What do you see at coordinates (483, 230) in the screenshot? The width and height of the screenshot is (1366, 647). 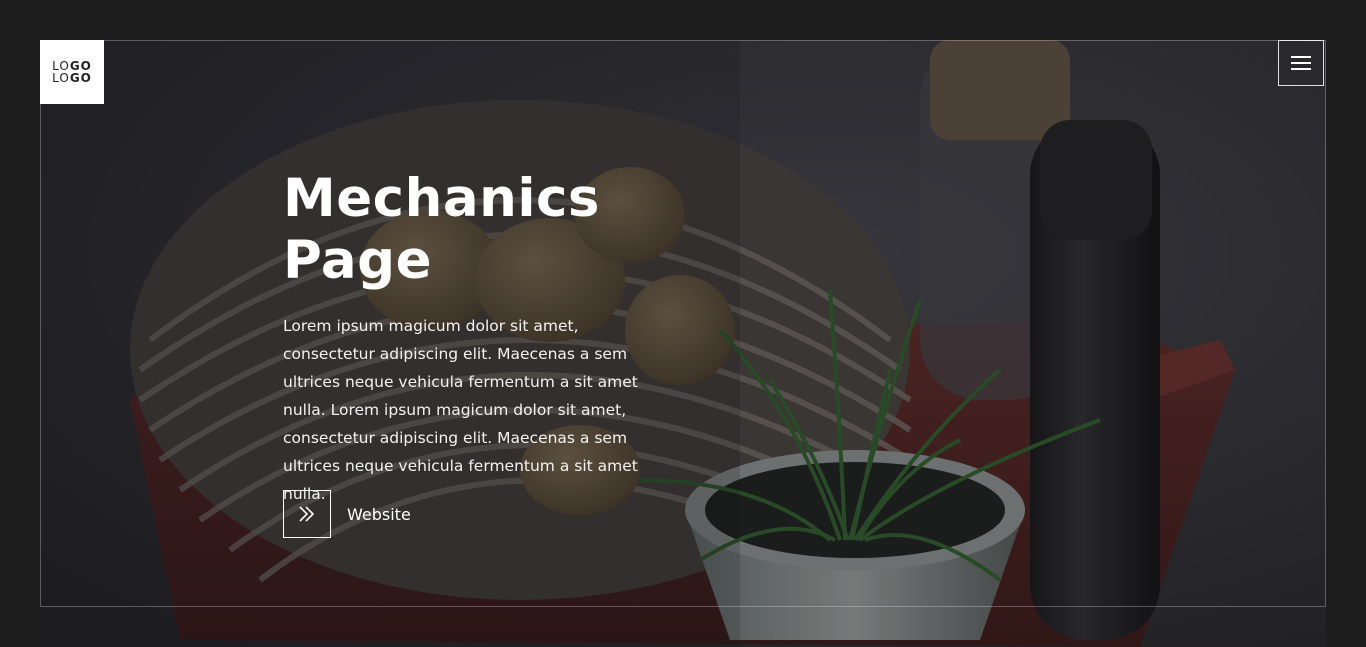 I see `page-title: Mechanics Page` at bounding box center [483, 230].